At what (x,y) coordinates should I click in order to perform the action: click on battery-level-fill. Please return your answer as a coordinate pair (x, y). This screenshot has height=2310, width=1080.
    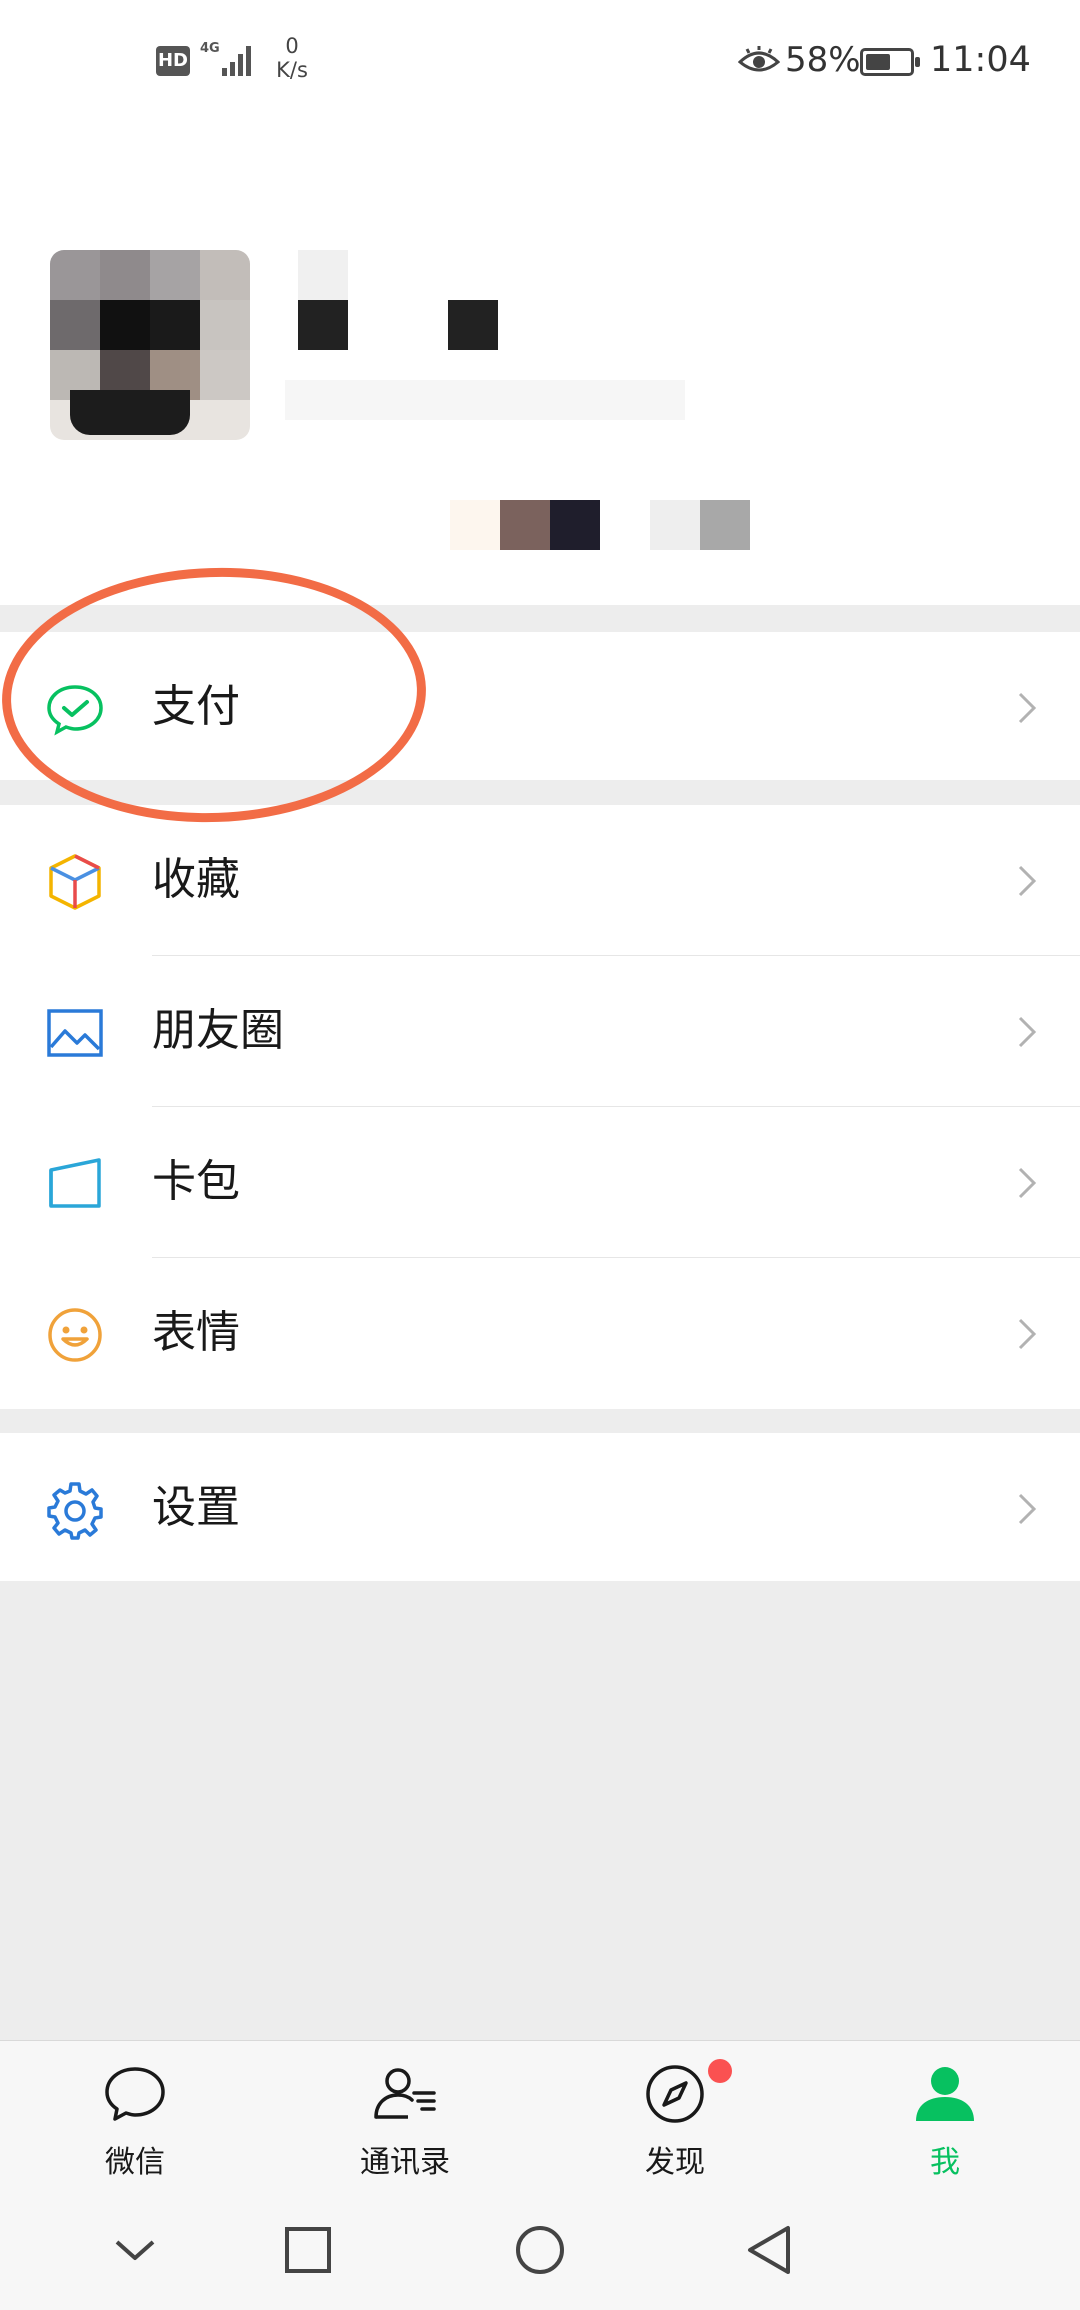
    Looking at the image, I should click on (878, 62).